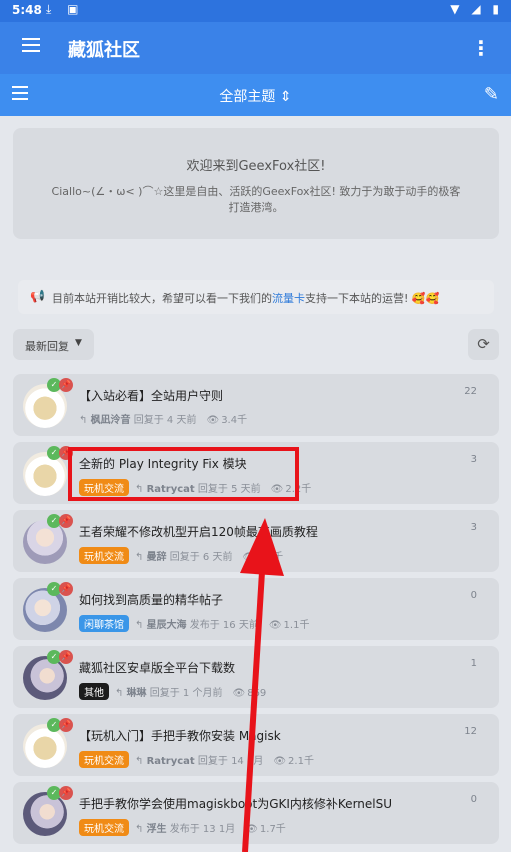 The width and height of the screenshot is (511, 852). I want to click on annotation-arrow-shaft, so click(253, 711).